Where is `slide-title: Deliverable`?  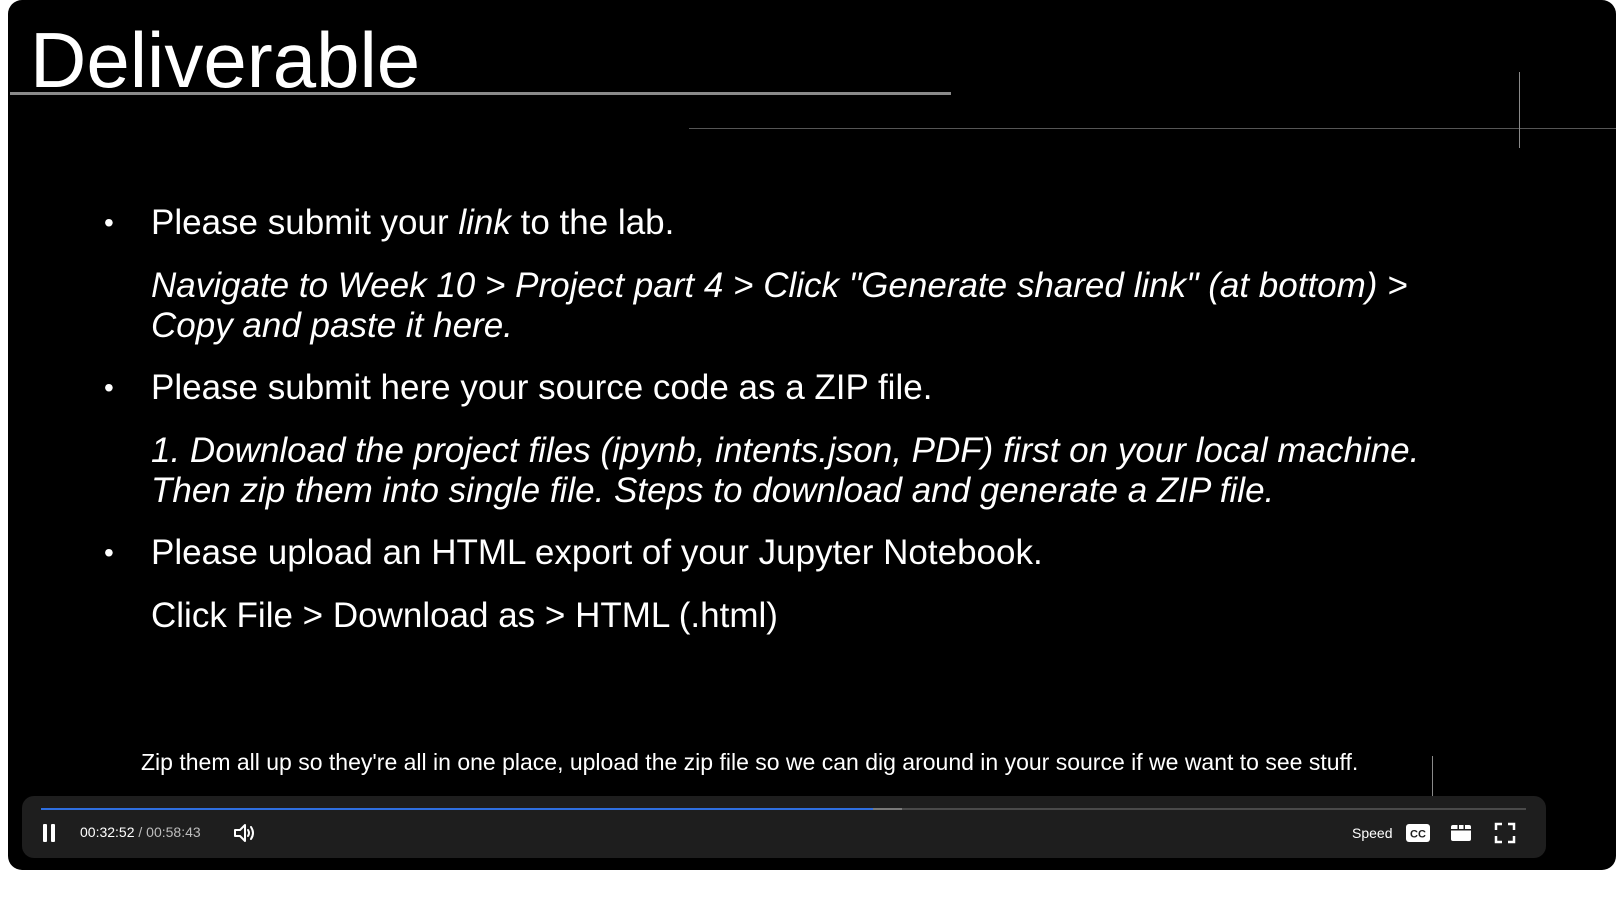 slide-title: Deliverable is located at coordinates (225, 60).